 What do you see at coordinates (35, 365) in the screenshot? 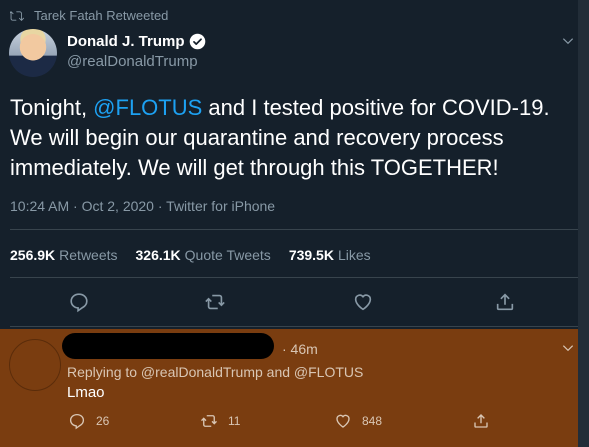
I see `reply-avatar` at bounding box center [35, 365].